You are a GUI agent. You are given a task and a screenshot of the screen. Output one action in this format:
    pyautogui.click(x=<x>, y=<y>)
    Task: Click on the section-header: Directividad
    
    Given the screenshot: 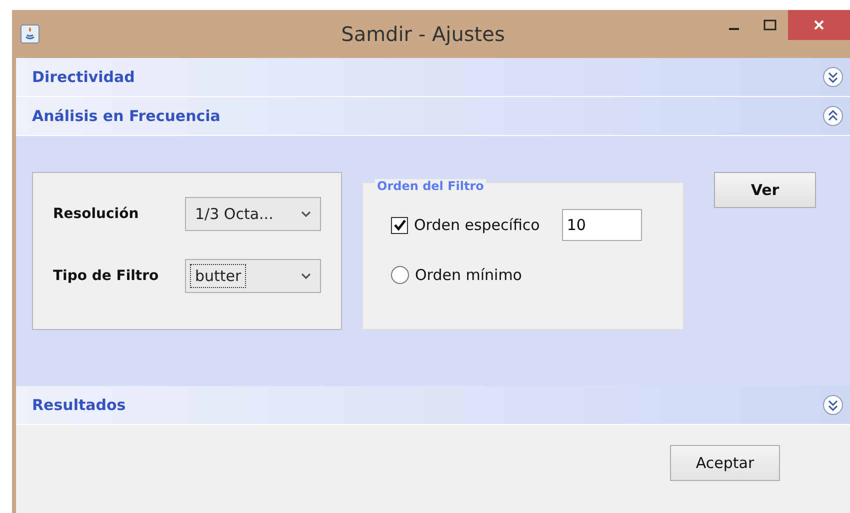 What is the action you would take?
    pyautogui.click(x=433, y=77)
    